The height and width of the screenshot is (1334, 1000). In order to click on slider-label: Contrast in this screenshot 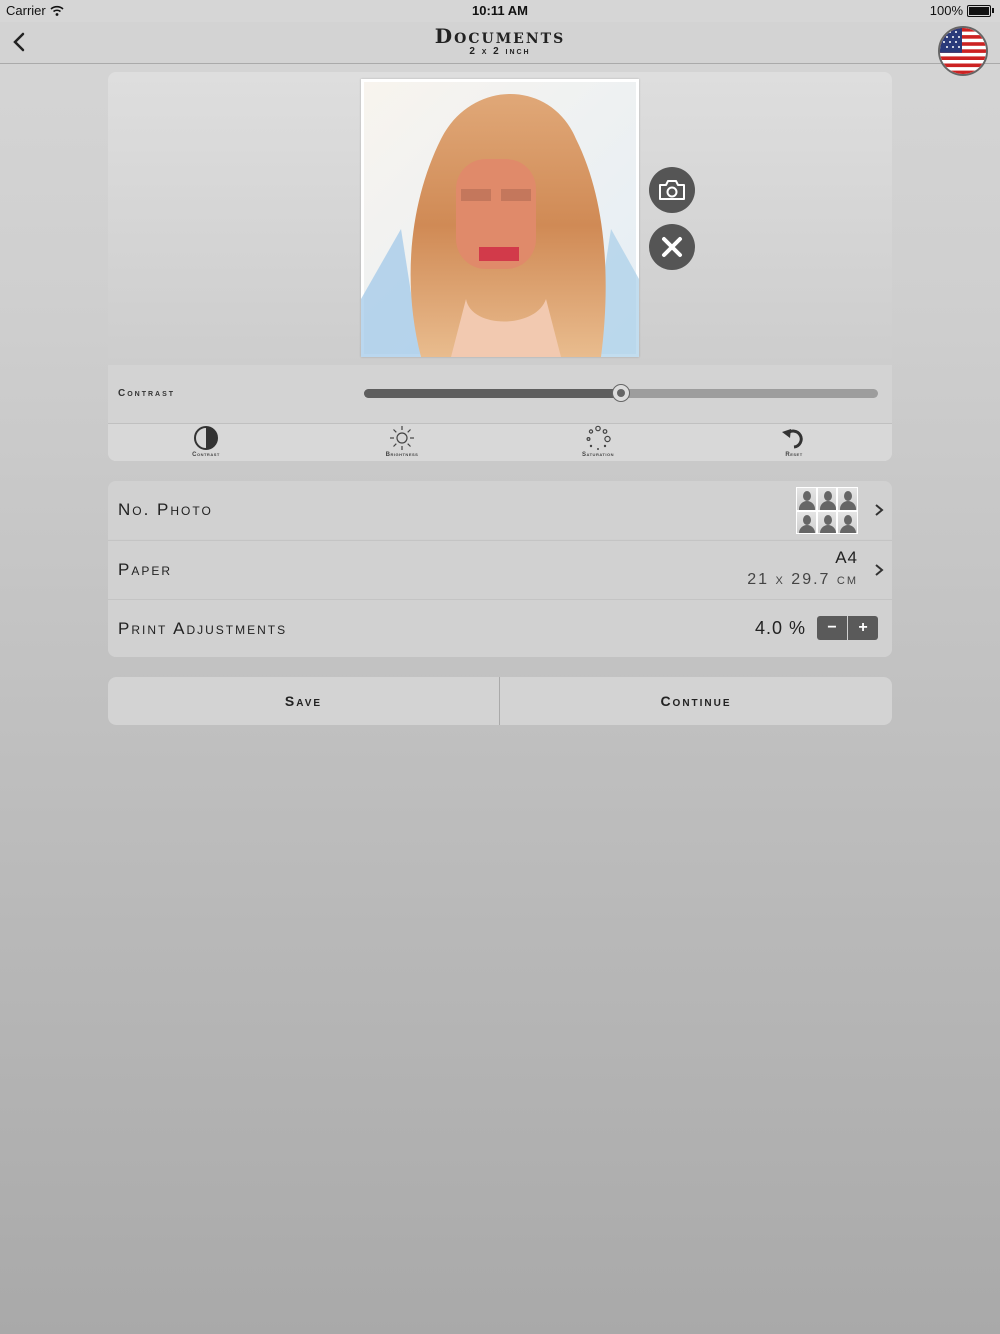, I will do `click(147, 393)`.